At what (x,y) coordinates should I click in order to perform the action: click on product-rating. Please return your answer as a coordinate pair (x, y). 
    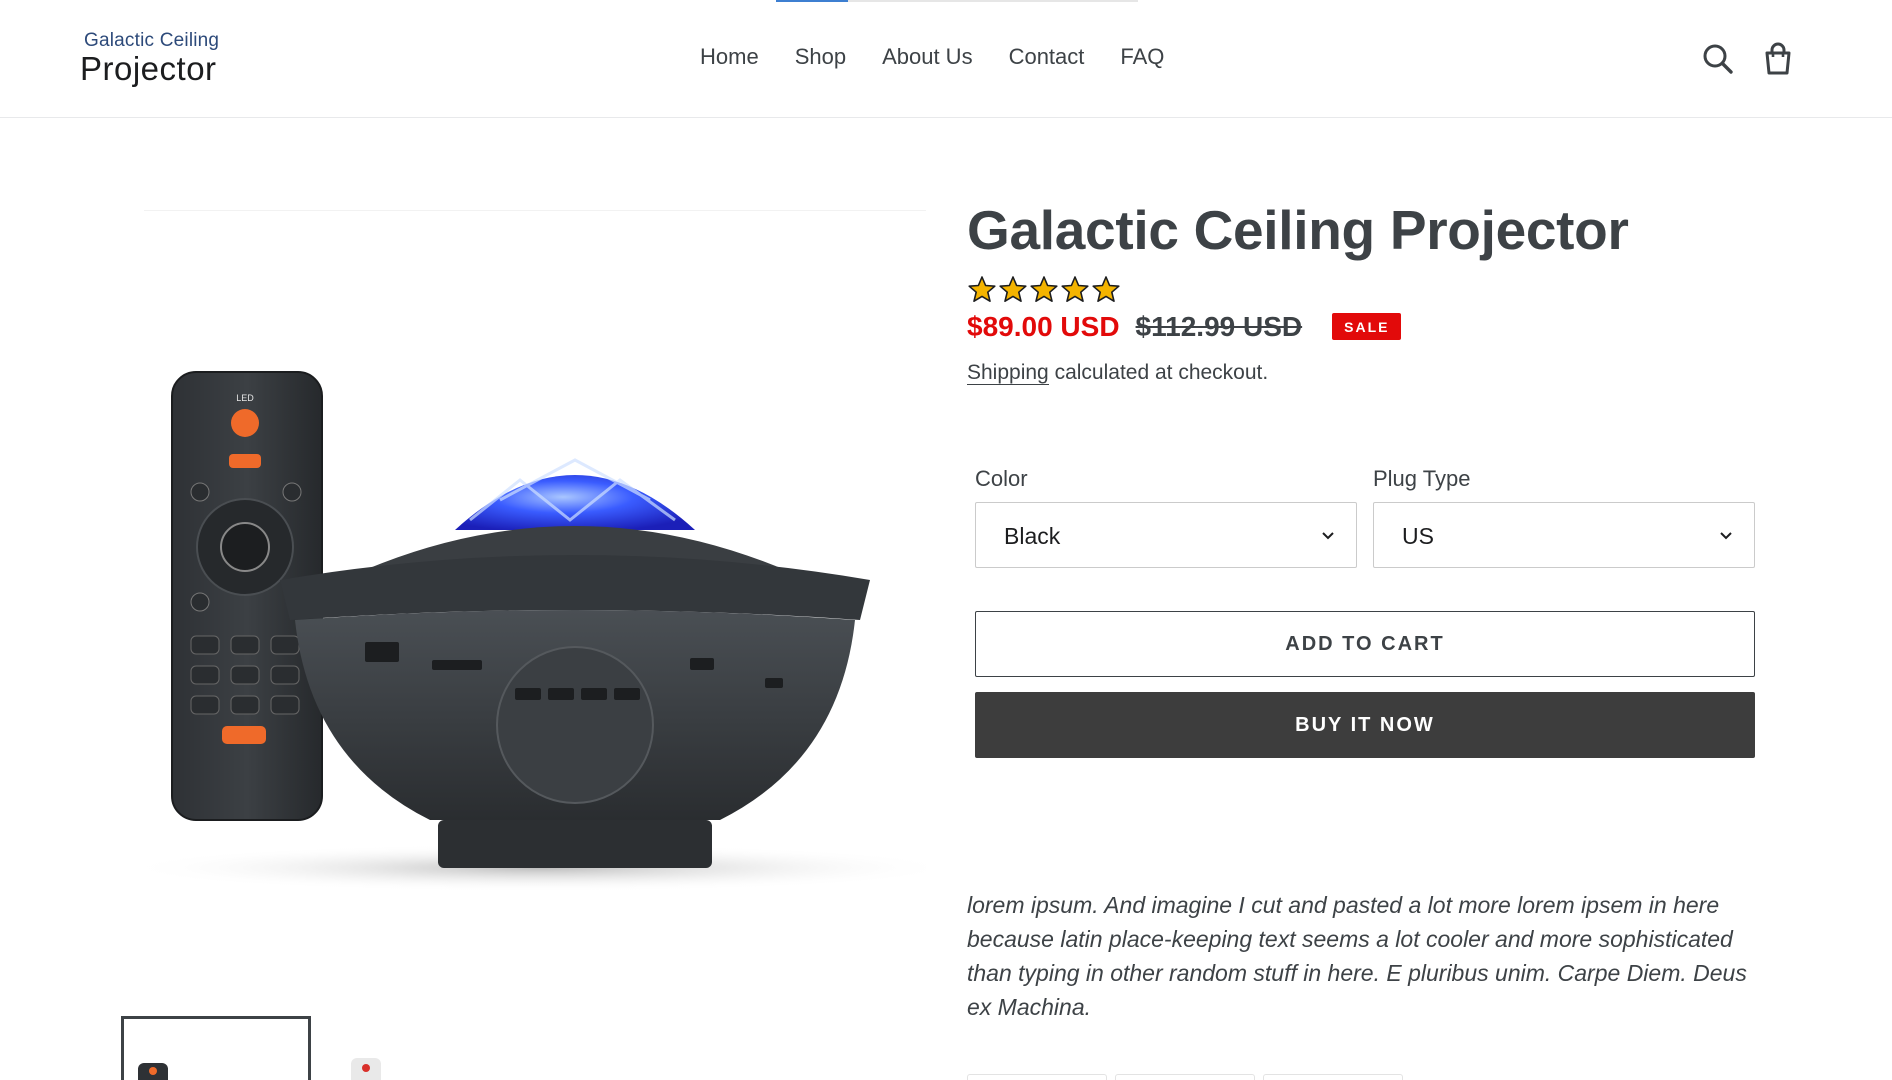
    Looking at the image, I should click on (1362, 290).